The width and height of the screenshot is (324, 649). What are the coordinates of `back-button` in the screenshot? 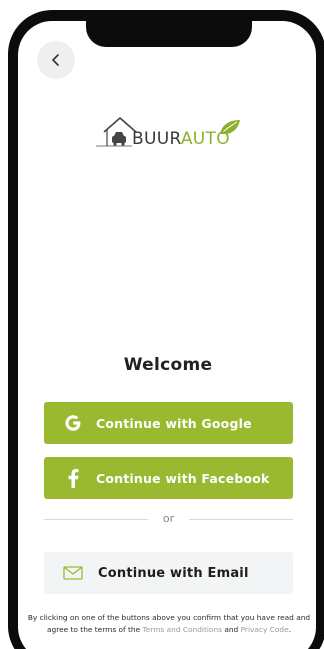 It's located at (56, 60).